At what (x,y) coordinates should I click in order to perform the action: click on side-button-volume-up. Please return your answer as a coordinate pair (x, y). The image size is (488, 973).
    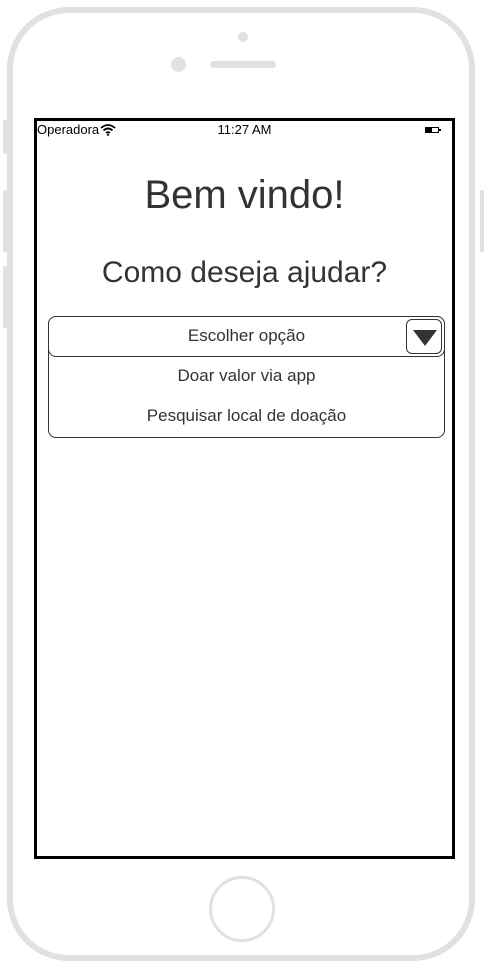
    Looking at the image, I should click on (5, 221).